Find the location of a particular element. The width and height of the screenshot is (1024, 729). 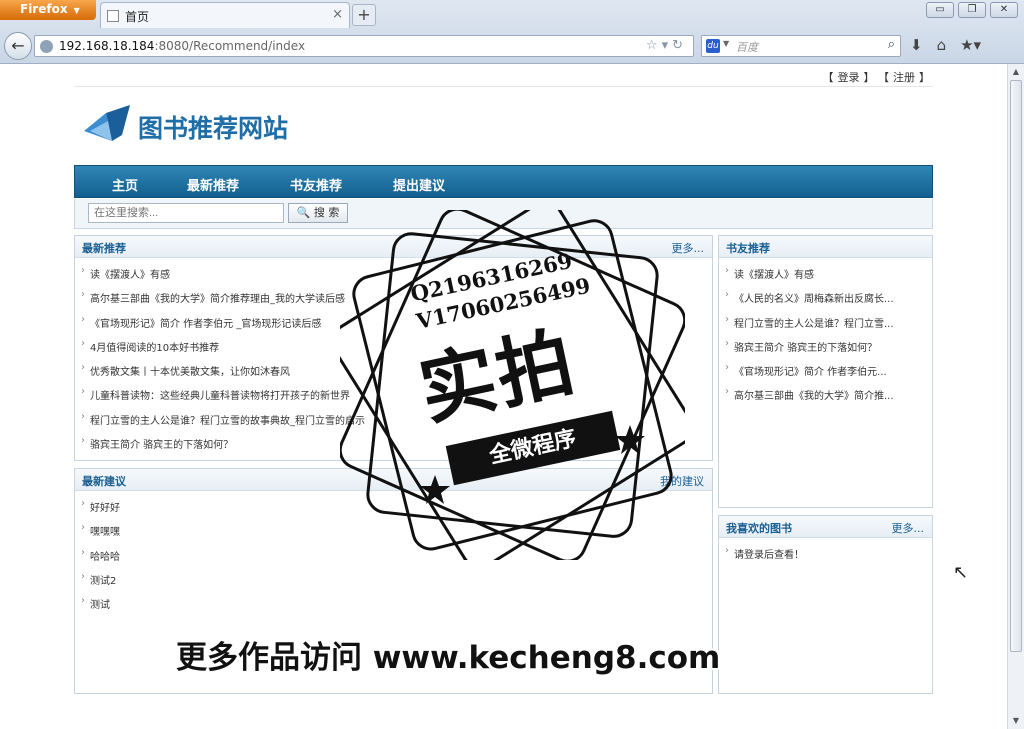

book-logo-icon is located at coordinates (107, 123).